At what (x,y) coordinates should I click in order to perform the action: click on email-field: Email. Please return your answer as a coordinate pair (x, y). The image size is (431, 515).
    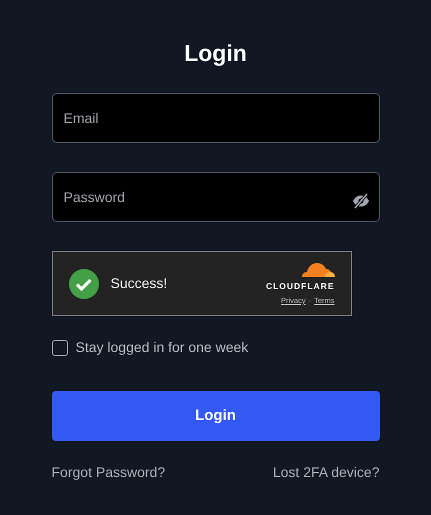
    Looking at the image, I should click on (216, 118).